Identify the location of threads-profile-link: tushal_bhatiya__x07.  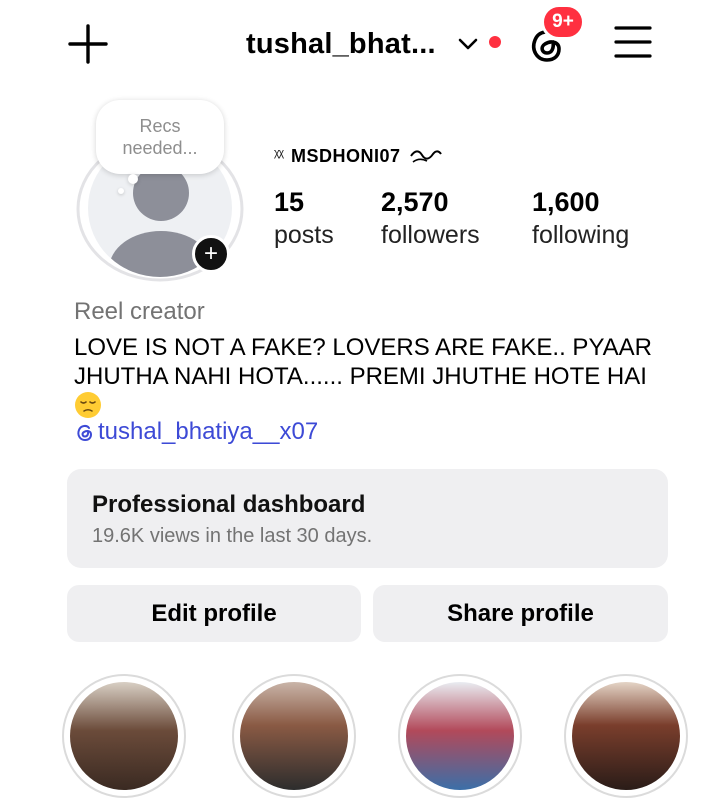
(196, 432).